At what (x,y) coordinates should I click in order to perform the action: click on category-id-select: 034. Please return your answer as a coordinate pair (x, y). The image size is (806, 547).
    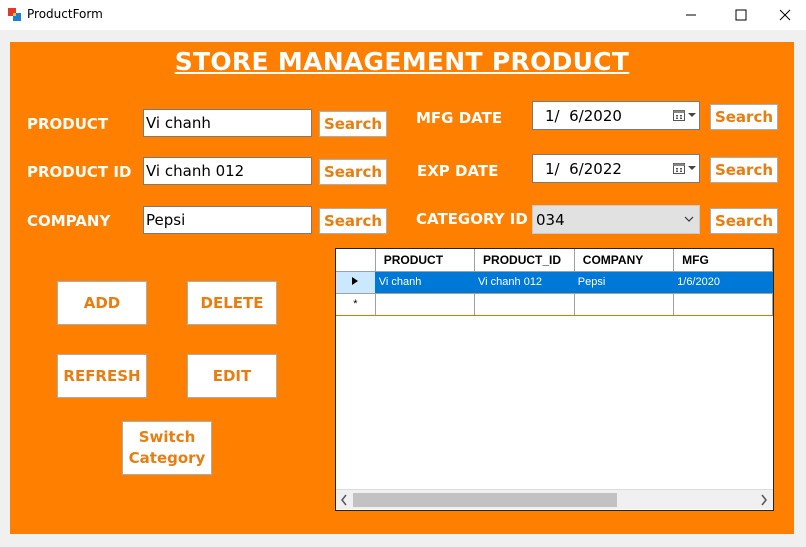
    Looking at the image, I should click on (616, 219).